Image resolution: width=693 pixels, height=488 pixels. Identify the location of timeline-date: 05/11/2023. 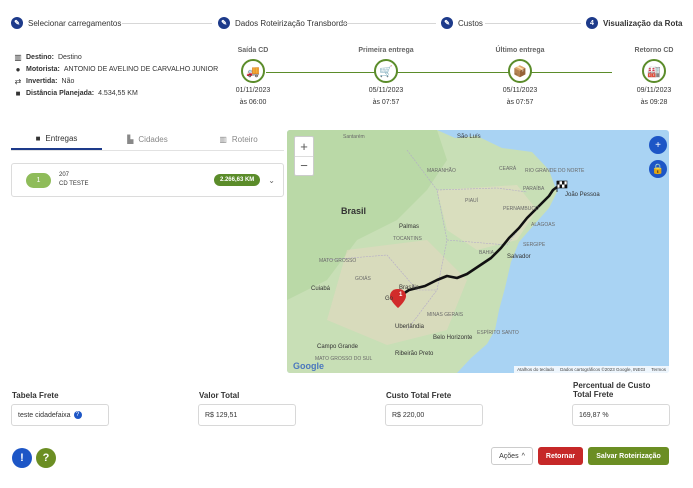
(386, 90).